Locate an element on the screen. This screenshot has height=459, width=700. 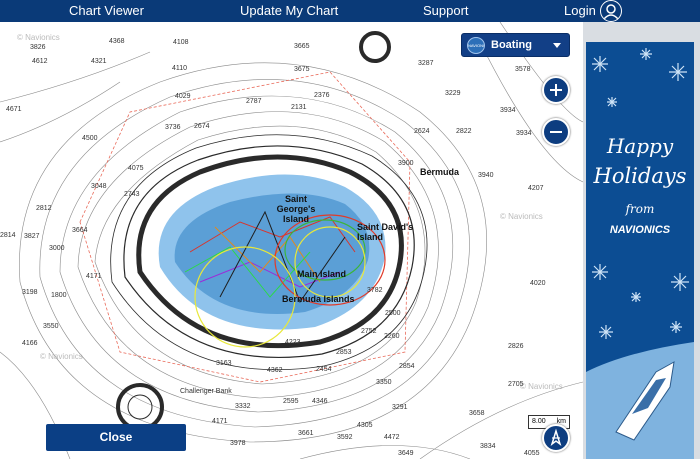
zoom-out-button is located at coordinates (556, 132).